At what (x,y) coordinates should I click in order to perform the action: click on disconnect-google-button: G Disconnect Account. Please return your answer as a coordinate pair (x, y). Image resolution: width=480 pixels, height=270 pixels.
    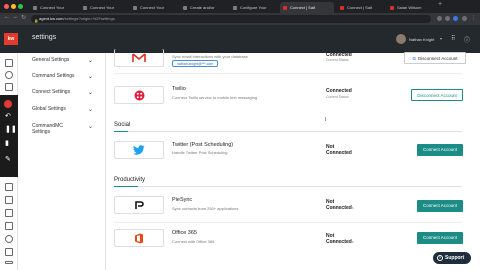
    Looking at the image, I should click on (435, 58).